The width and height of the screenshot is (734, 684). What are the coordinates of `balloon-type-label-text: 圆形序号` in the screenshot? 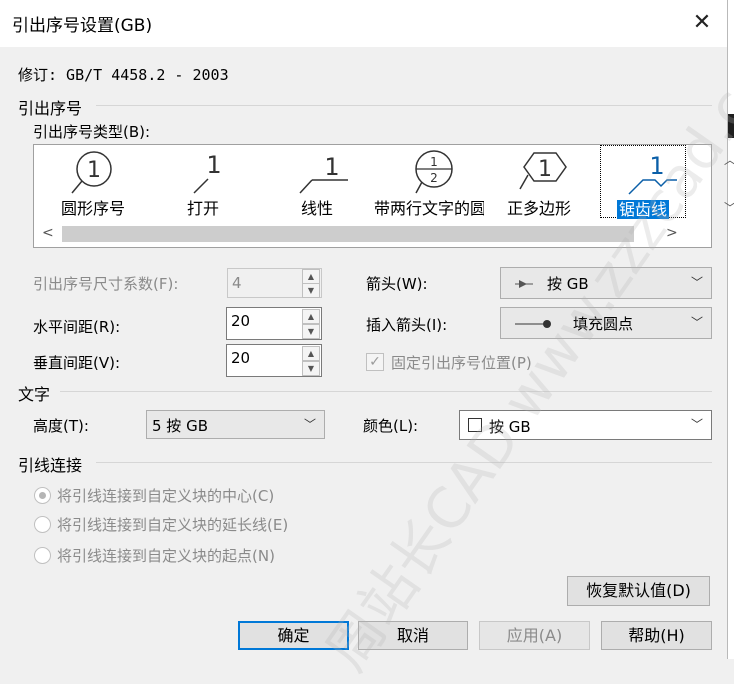 It's located at (92, 208).